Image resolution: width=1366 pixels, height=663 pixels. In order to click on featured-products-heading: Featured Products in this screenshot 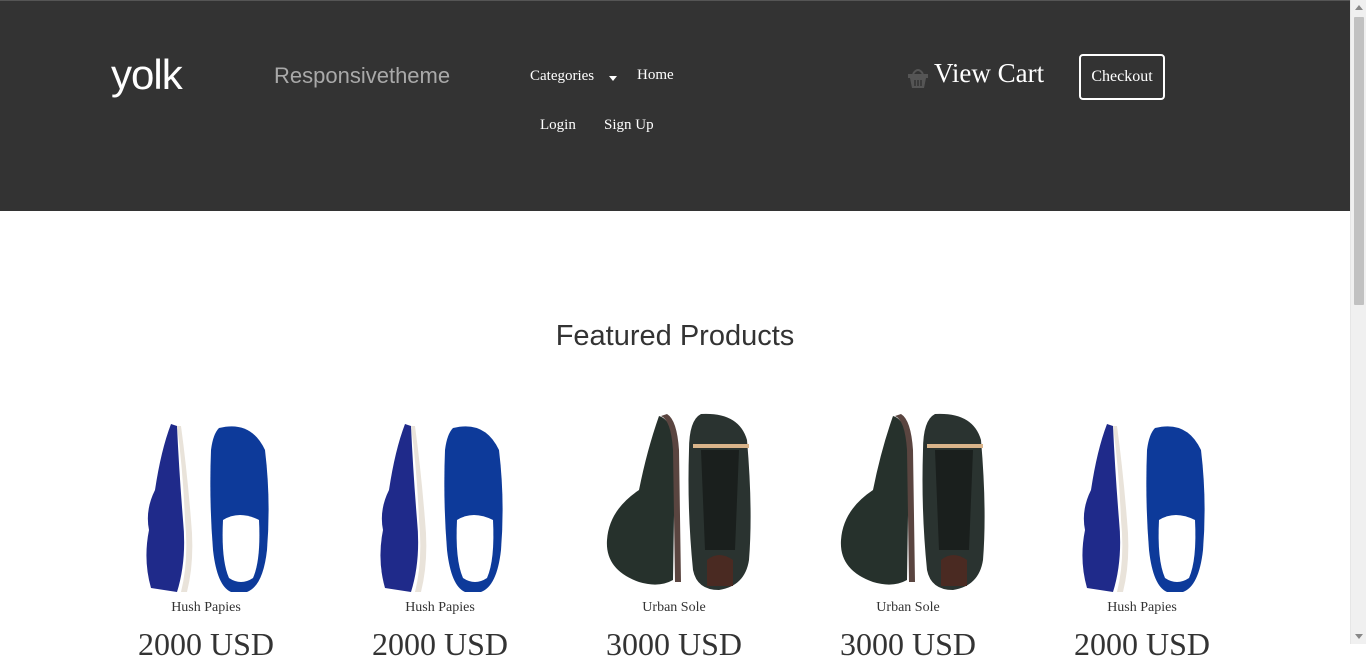, I will do `click(675, 336)`.